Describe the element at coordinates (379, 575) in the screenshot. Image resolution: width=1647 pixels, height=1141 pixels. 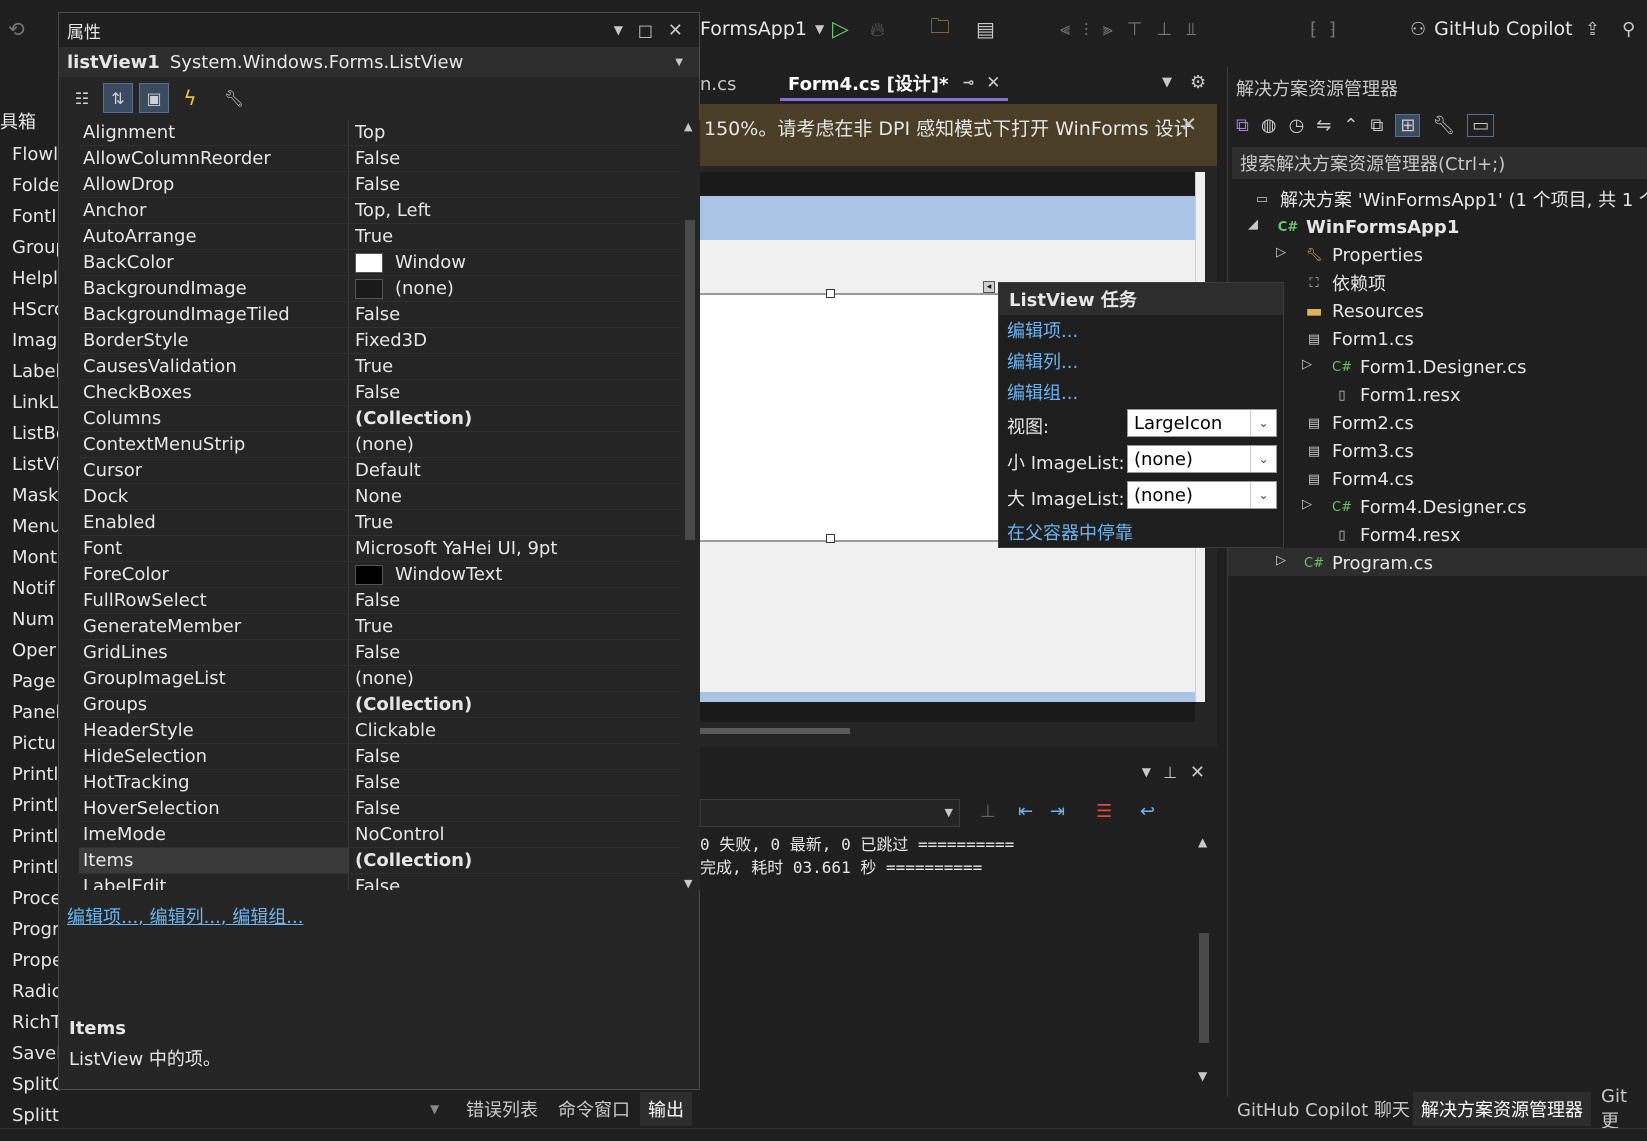
I see `property-row: ForeColor WindowText` at that location.